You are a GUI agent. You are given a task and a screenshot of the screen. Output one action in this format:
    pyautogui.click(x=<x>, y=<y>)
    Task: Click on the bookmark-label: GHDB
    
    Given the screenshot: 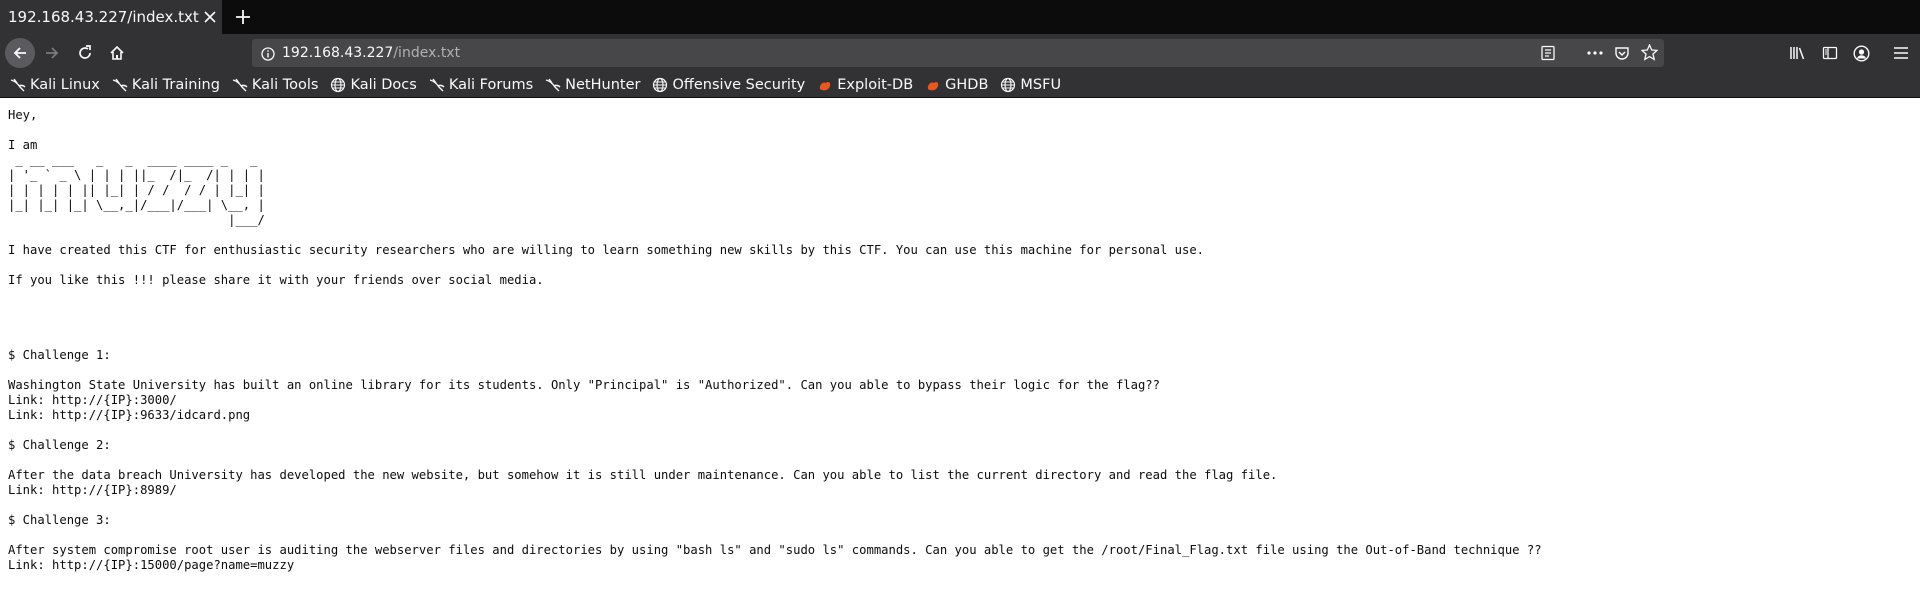 What is the action you would take?
    pyautogui.click(x=967, y=84)
    